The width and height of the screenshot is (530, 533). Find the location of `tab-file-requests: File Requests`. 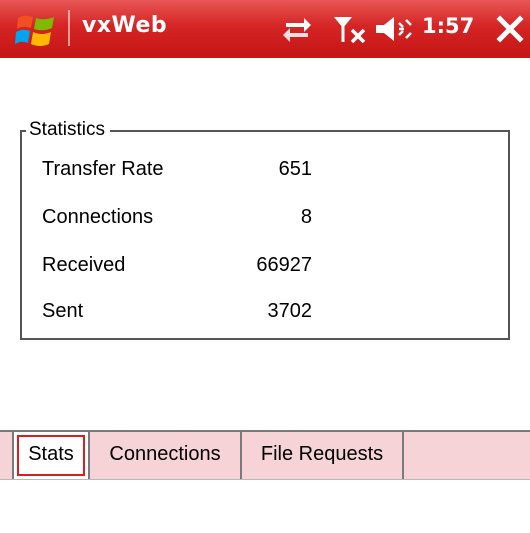

tab-file-requests: File Requests is located at coordinates (323, 455).